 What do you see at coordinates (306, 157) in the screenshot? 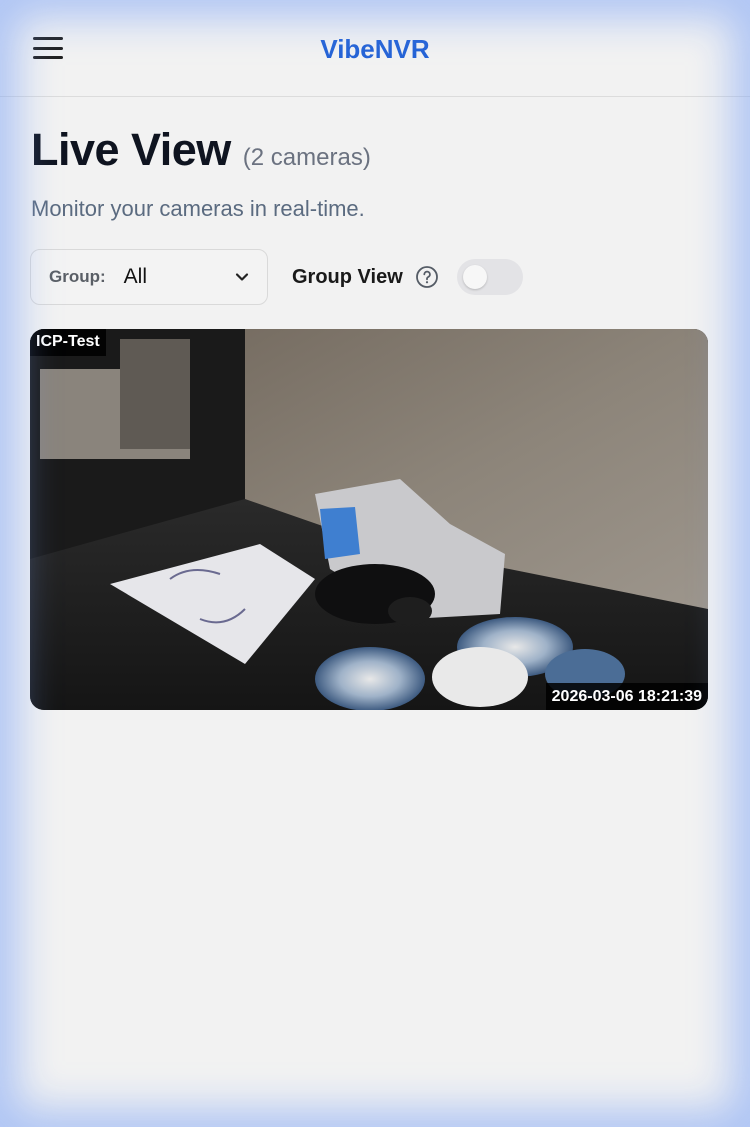
I see `camera-count: (2 cameras)` at bounding box center [306, 157].